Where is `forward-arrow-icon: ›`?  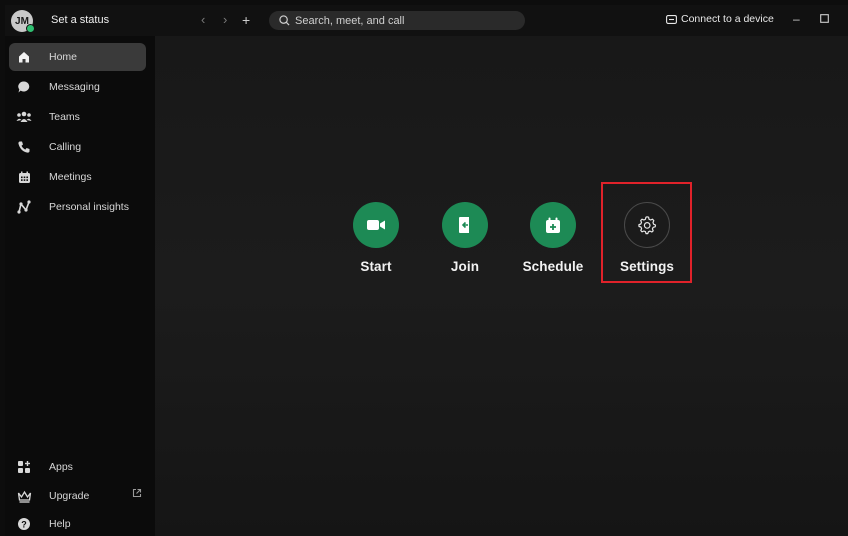
forward-arrow-icon: › is located at coordinates (225, 20).